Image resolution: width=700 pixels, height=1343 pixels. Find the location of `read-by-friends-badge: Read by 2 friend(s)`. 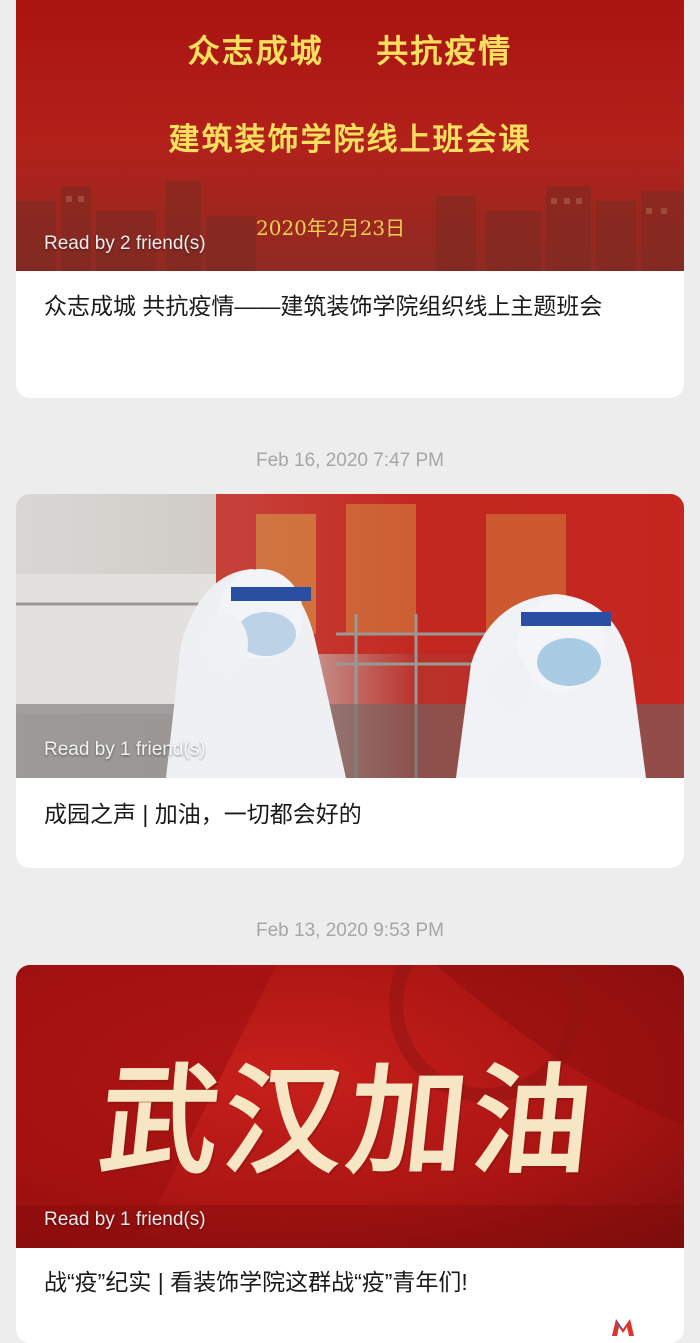

read-by-friends-badge: Read by 2 friend(s) is located at coordinates (125, 243).